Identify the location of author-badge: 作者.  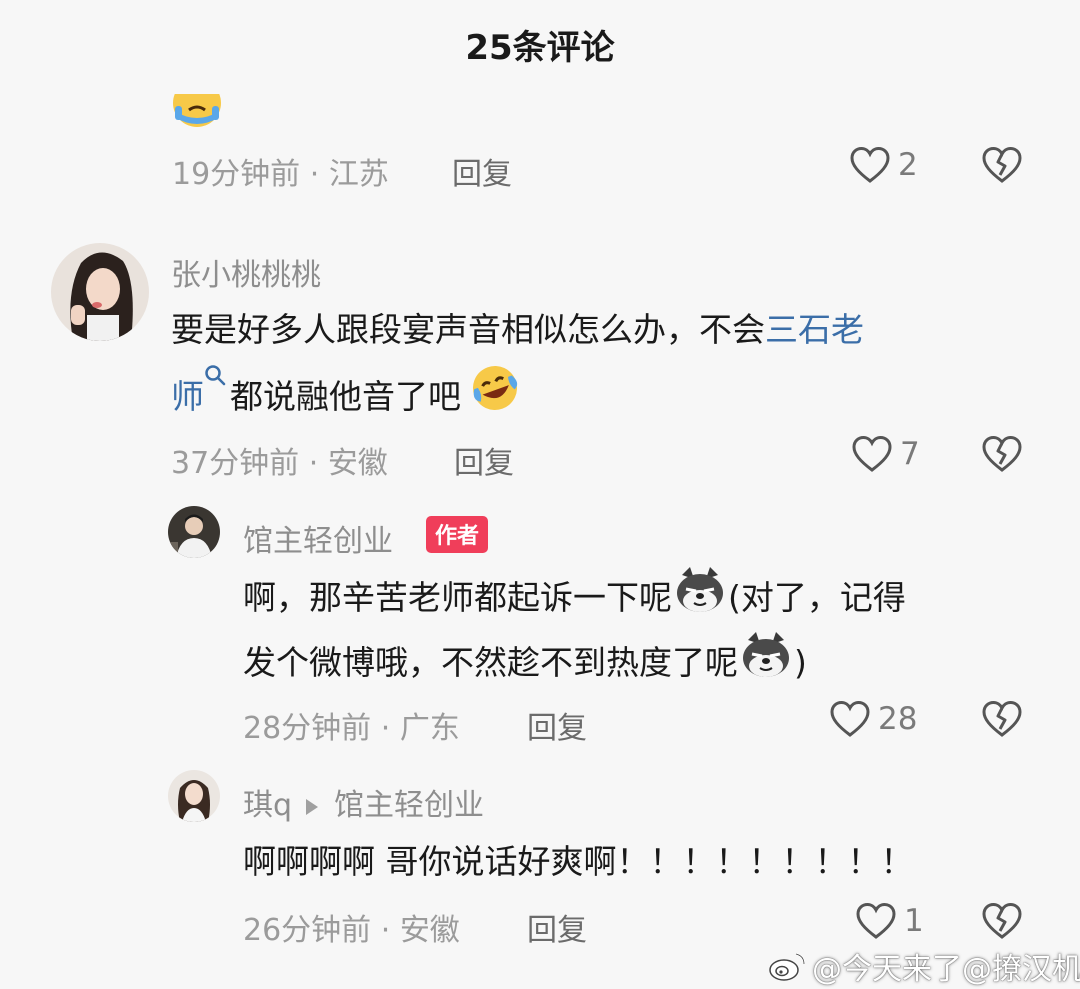
(457, 534).